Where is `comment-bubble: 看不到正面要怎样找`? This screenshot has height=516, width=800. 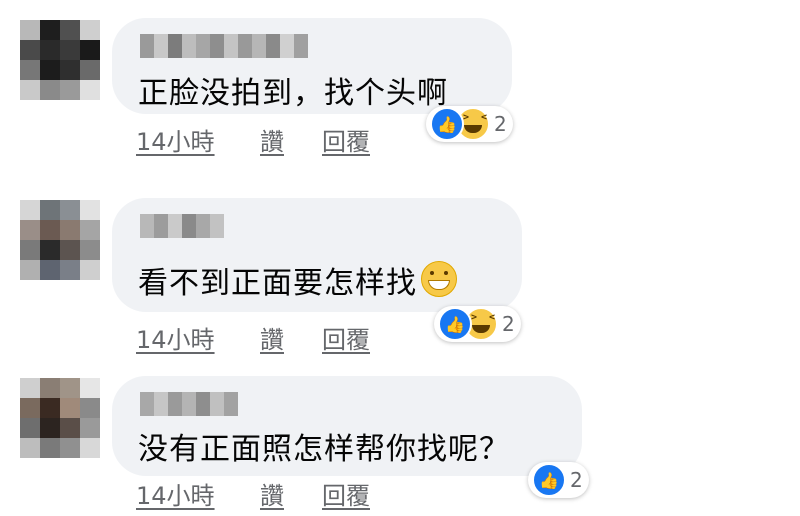
comment-bubble: 看不到正面要怎样找 is located at coordinates (317, 255).